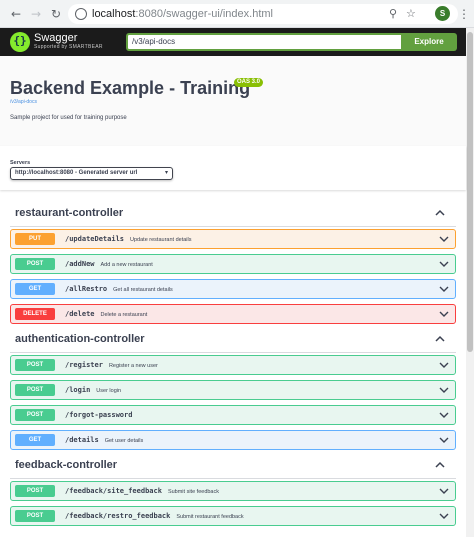 This screenshot has width=474, height=537. Describe the element at coordinates (264, 42) in the screenshot. I see `spec-url-input: /v3/api-docs` at that location.